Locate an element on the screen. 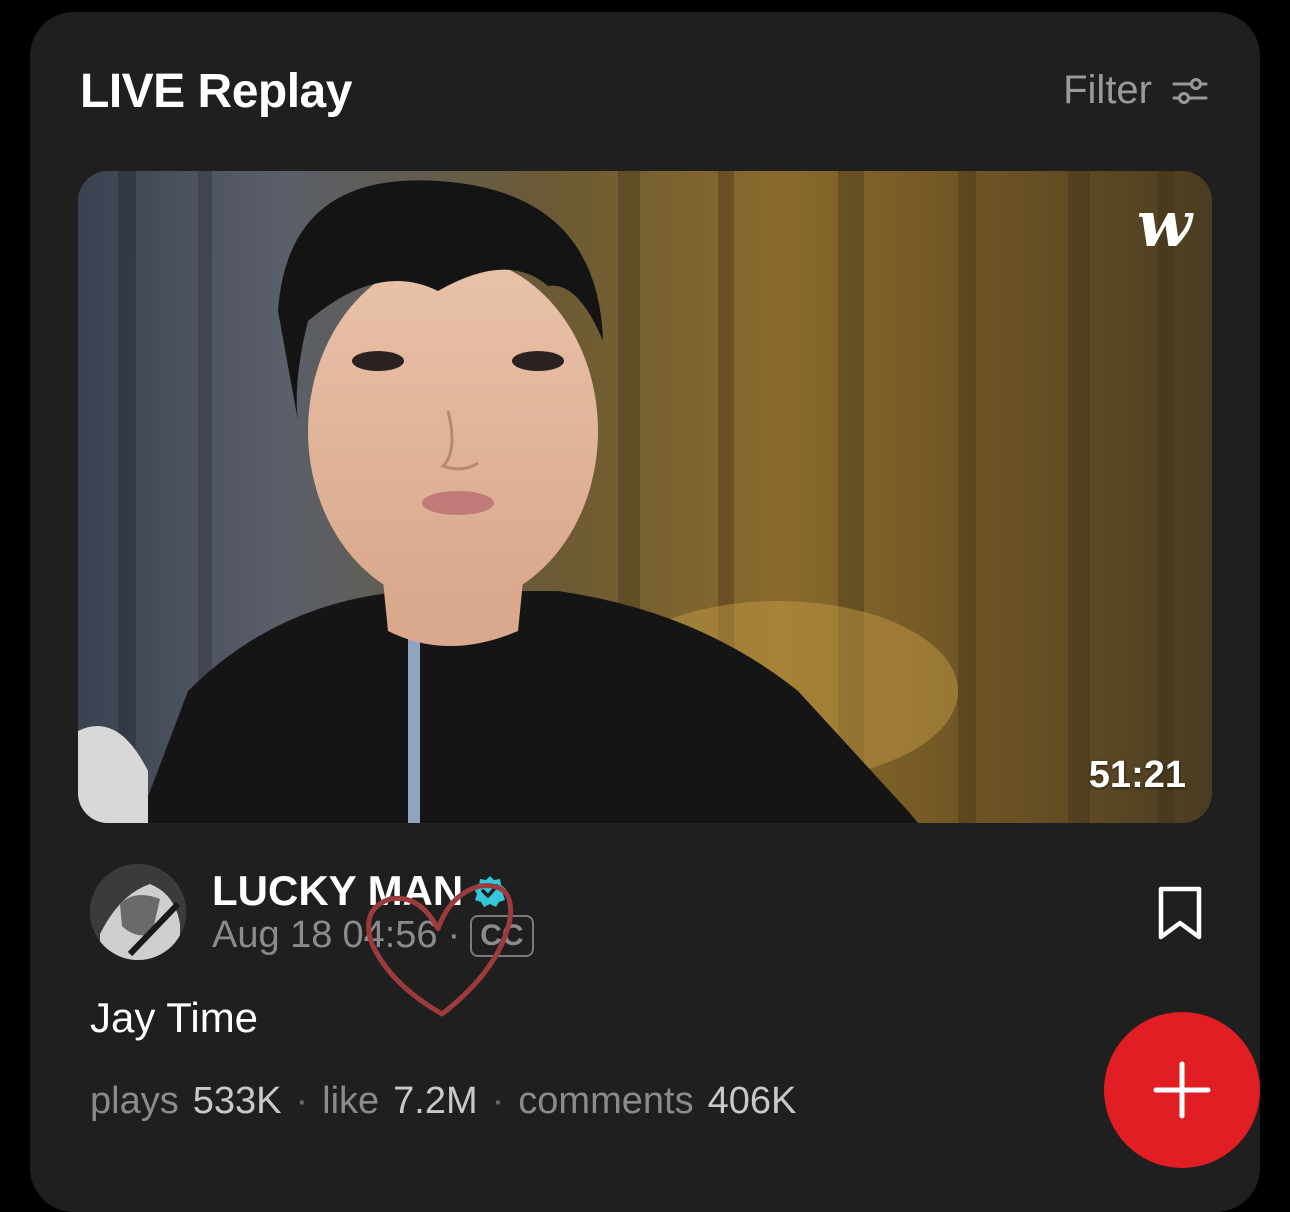 The width and height of the screenshot is (1290, 1212). channel-avatar is located at coordinates (138, 912).